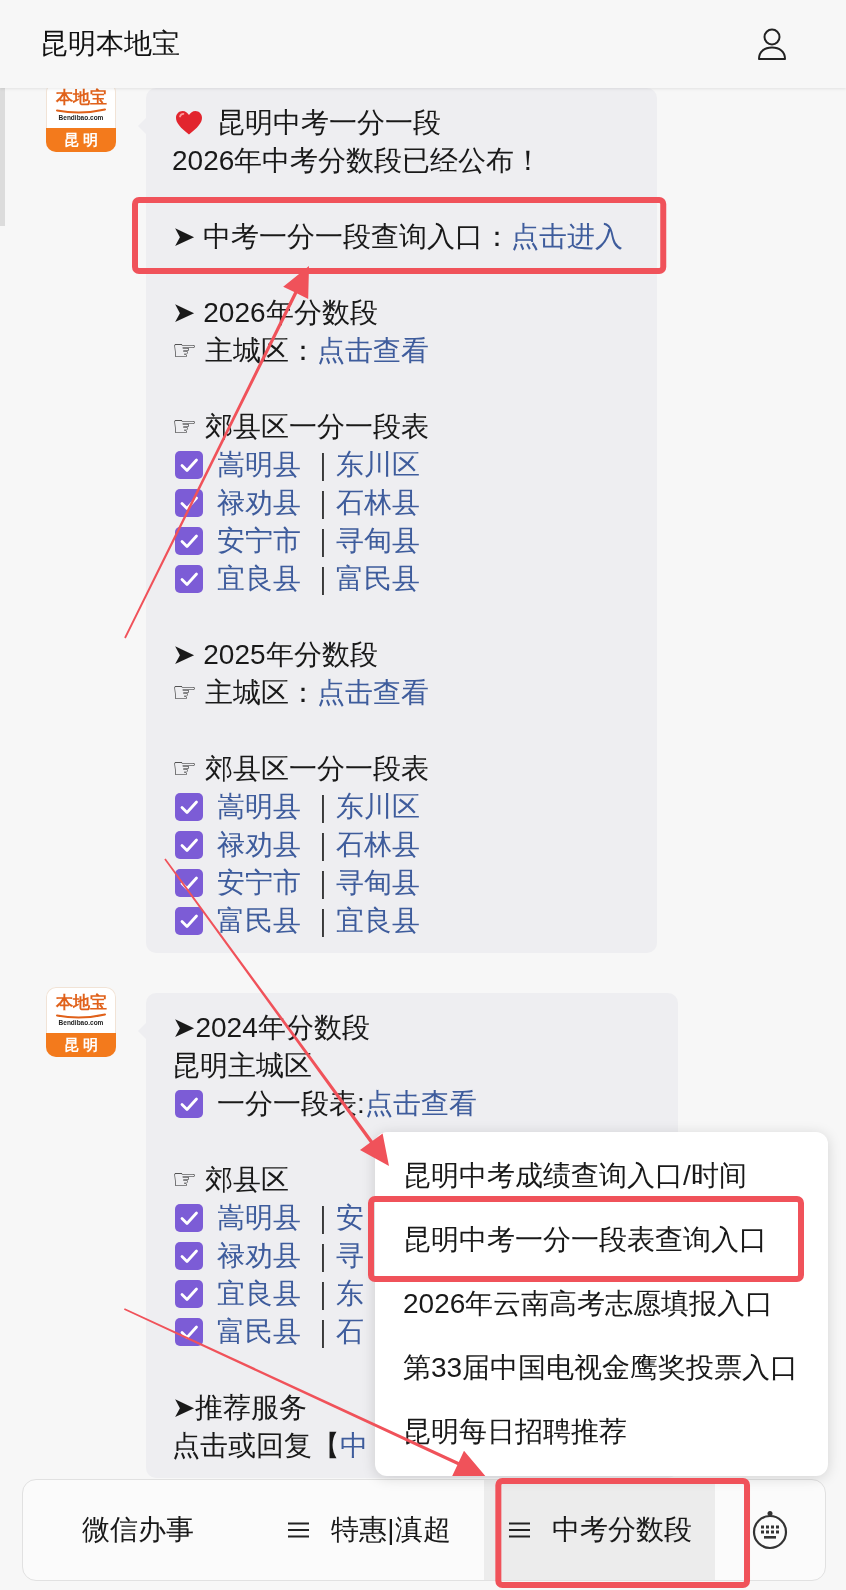 The image size is (846, 1590). Describe the element at coordinates (350, 1332) in the screenshot. I see `message-link: 石` at that location.